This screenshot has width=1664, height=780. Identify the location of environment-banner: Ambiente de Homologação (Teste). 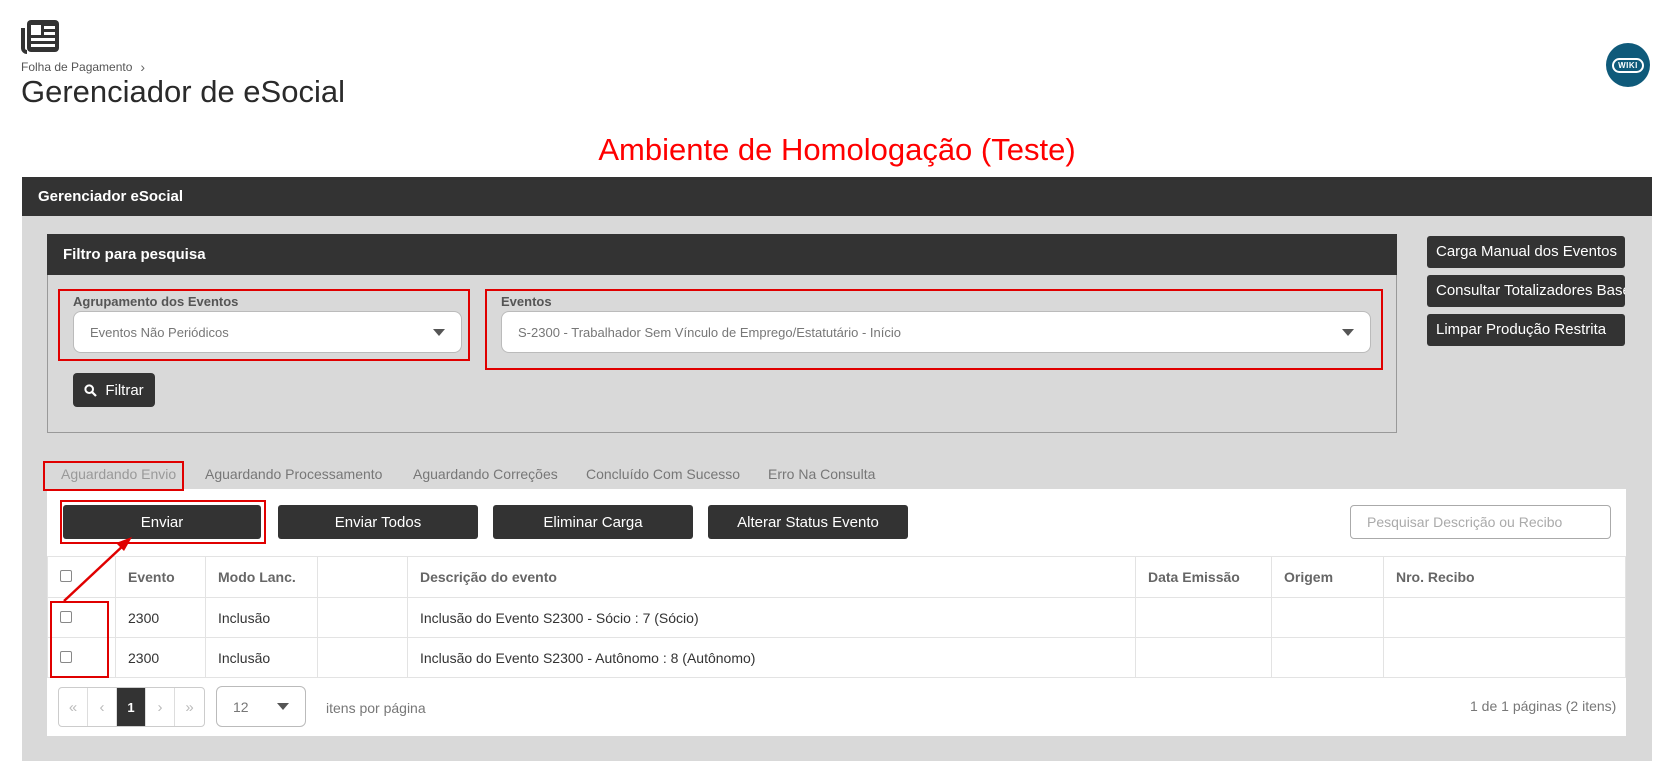
(837, 149).